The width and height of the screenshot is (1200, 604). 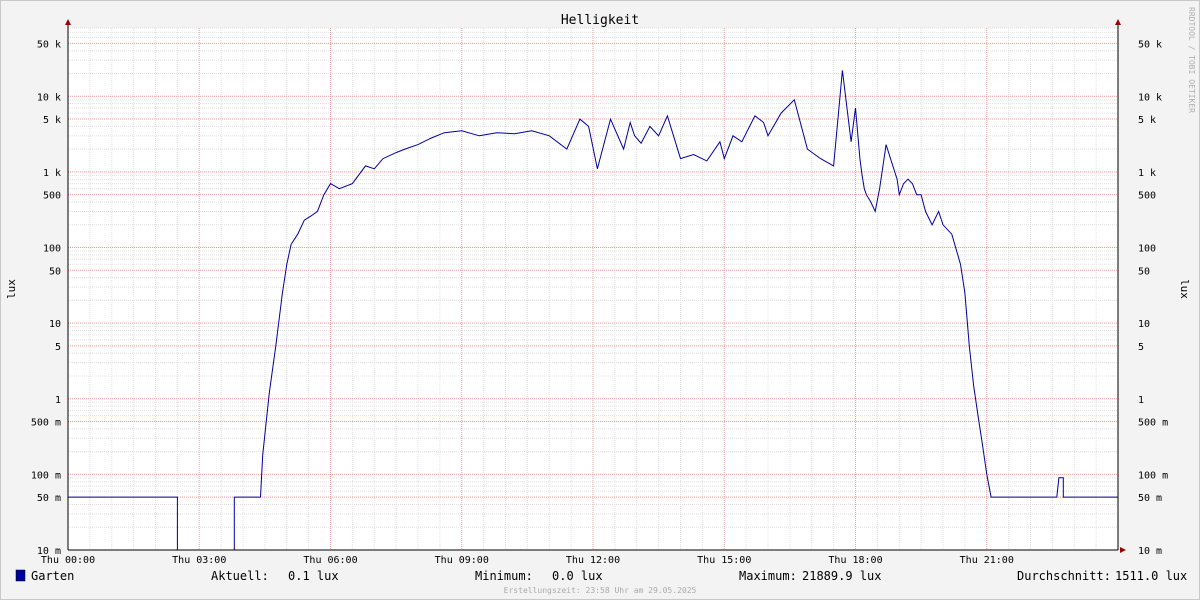 What do you see at coordinates (1118, 22) in the screenshot?
I see `y-axis-right-arrow-icon` at bounding box center [1118, 22].